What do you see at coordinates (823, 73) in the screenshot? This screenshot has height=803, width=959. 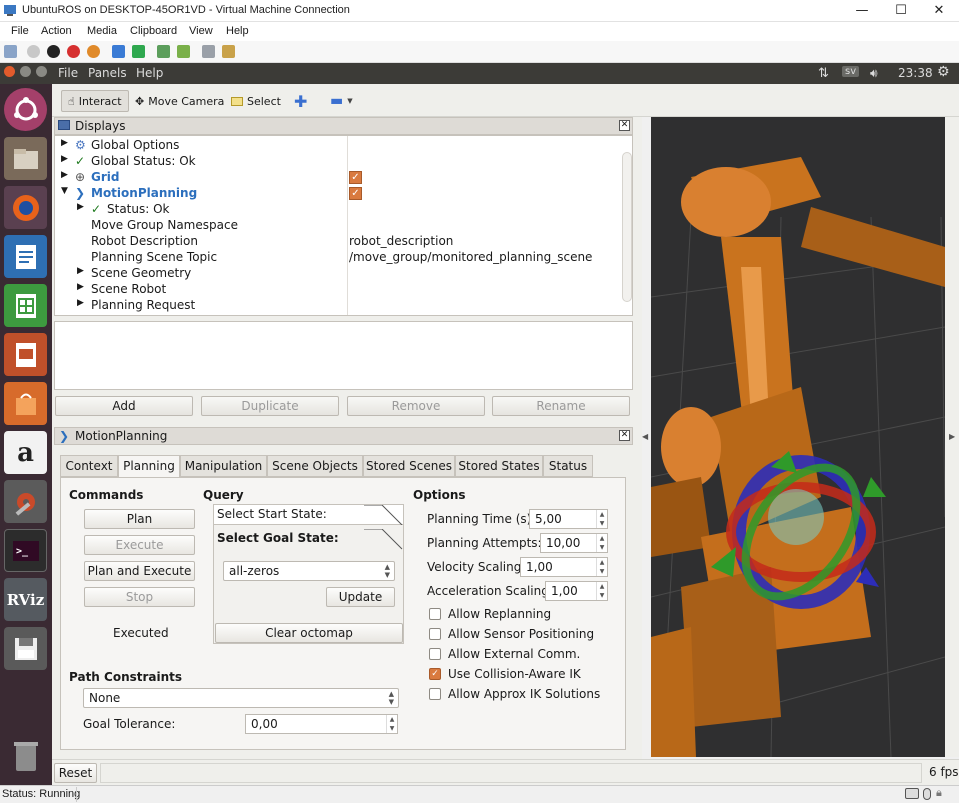 I see `network-icon: ⇅` at bounding box center [823, 73].